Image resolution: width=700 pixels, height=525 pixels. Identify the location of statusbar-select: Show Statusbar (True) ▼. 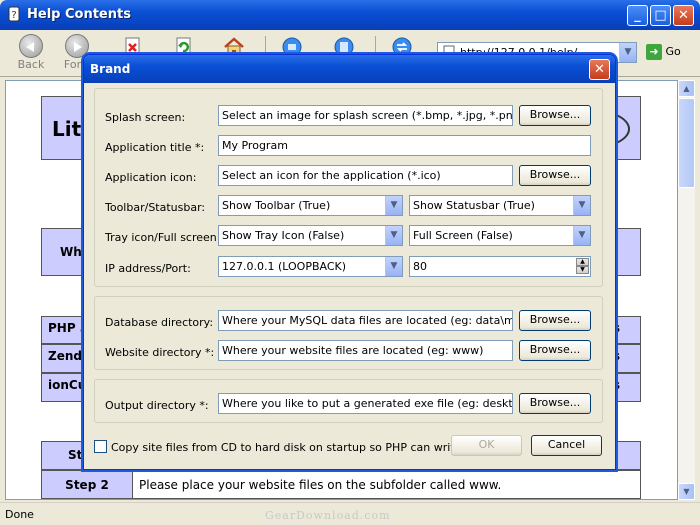
(500, 205).